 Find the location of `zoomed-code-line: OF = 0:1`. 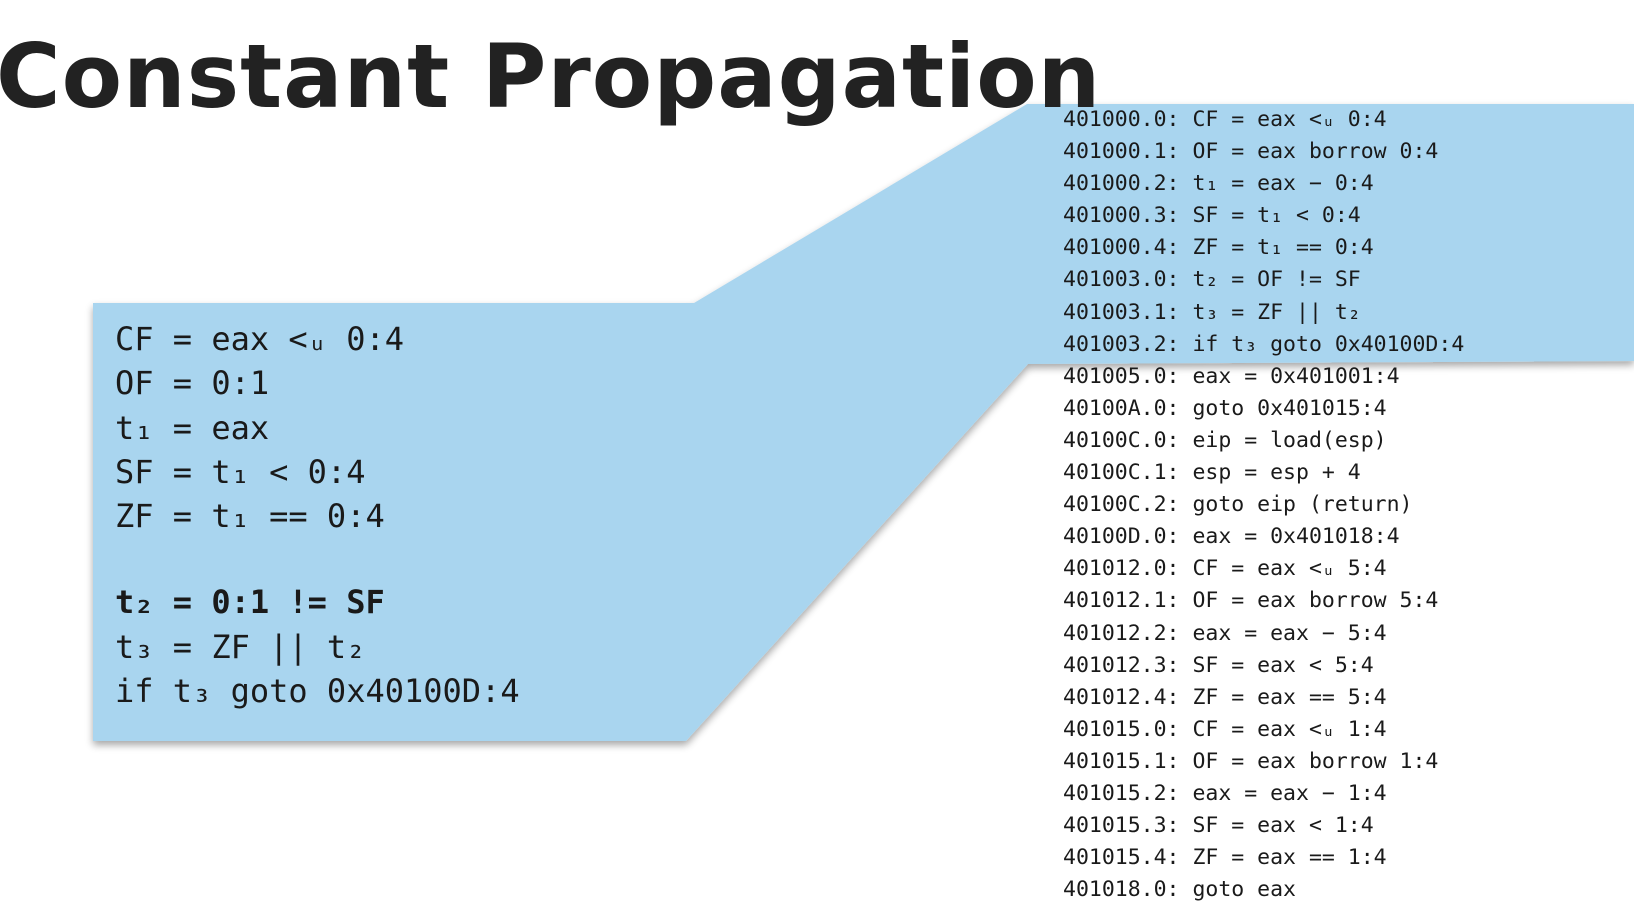

zoomed-code-line: OF = 0:1 is located at coordinates (192, 383).